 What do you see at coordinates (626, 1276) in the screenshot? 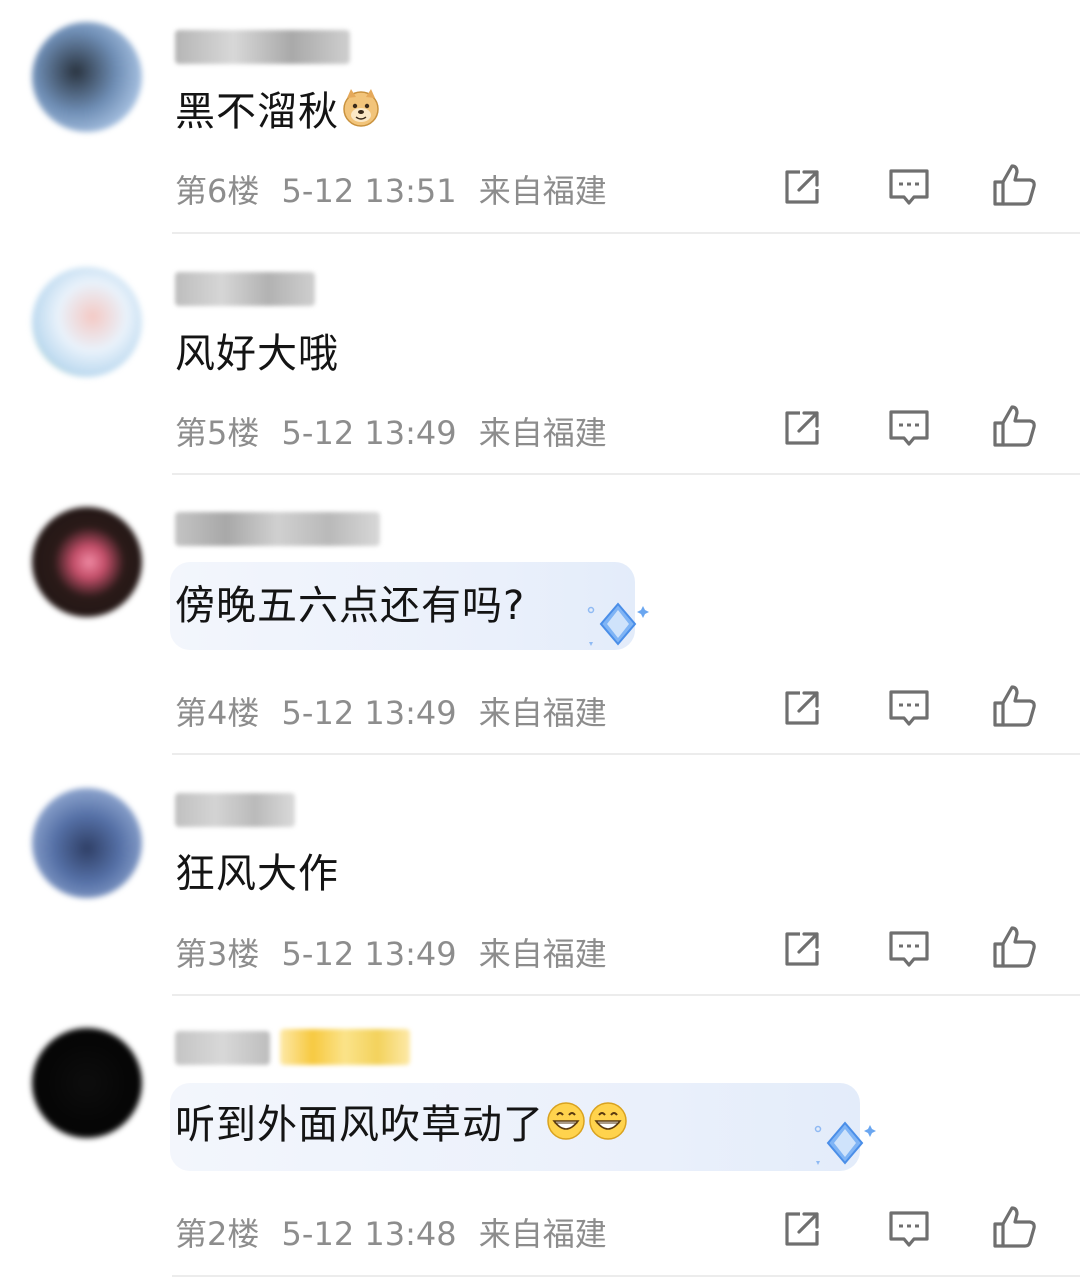
I see `divider` at bounding box center [626, 1276].